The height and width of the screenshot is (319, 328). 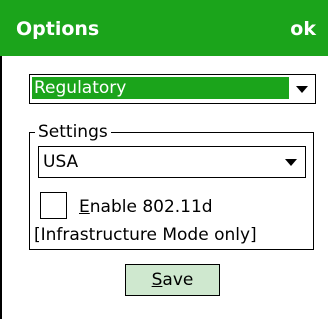 I want to click on enable-80211d-checkbox, so click(x=53, y=205).